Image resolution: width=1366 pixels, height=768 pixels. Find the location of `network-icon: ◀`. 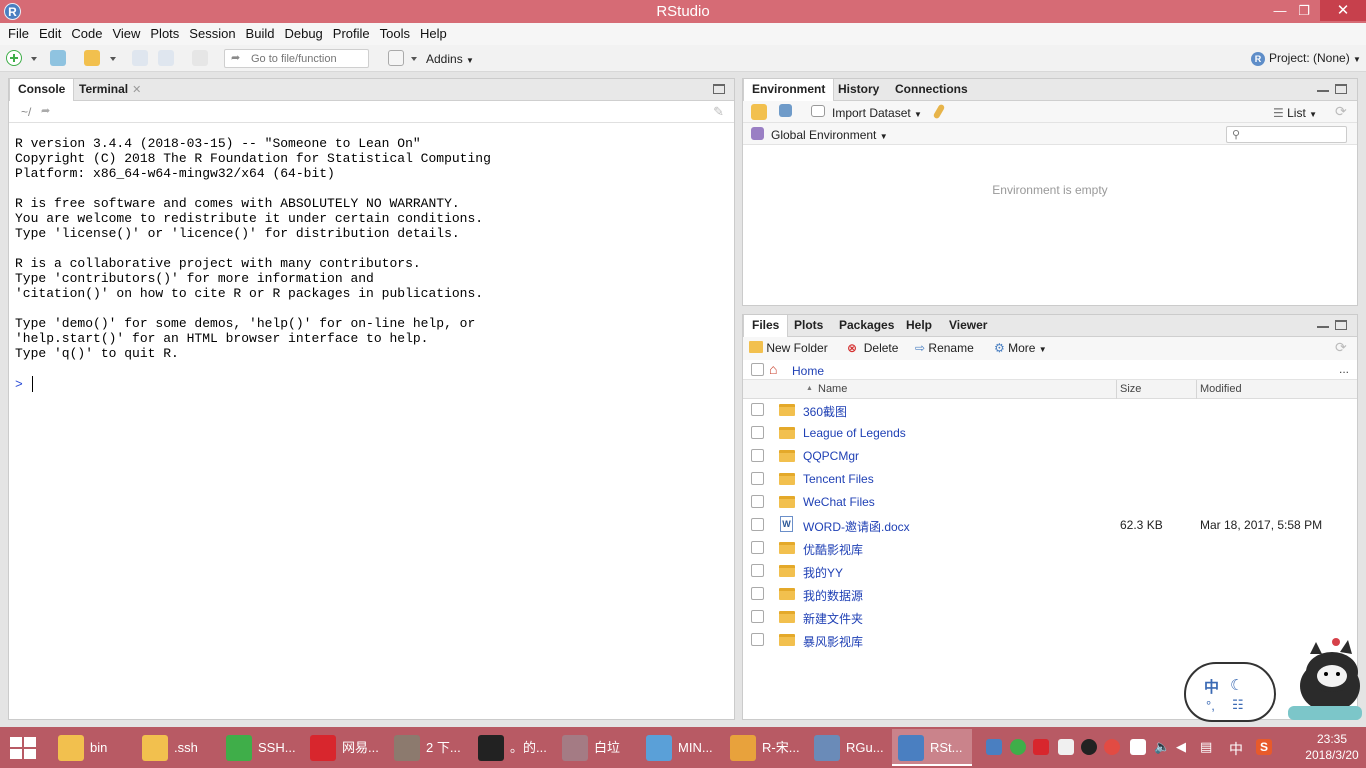

network-icon: ◀ is located at coordinates (1181, 747).